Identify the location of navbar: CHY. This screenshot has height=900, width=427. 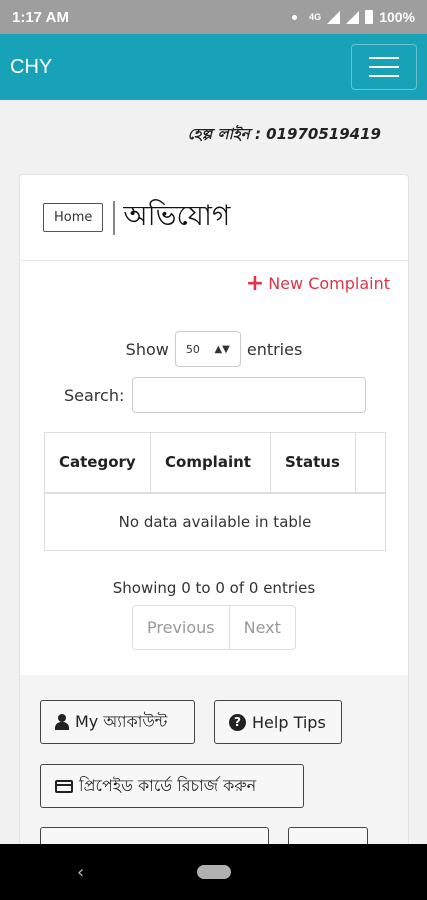
(213, 67).